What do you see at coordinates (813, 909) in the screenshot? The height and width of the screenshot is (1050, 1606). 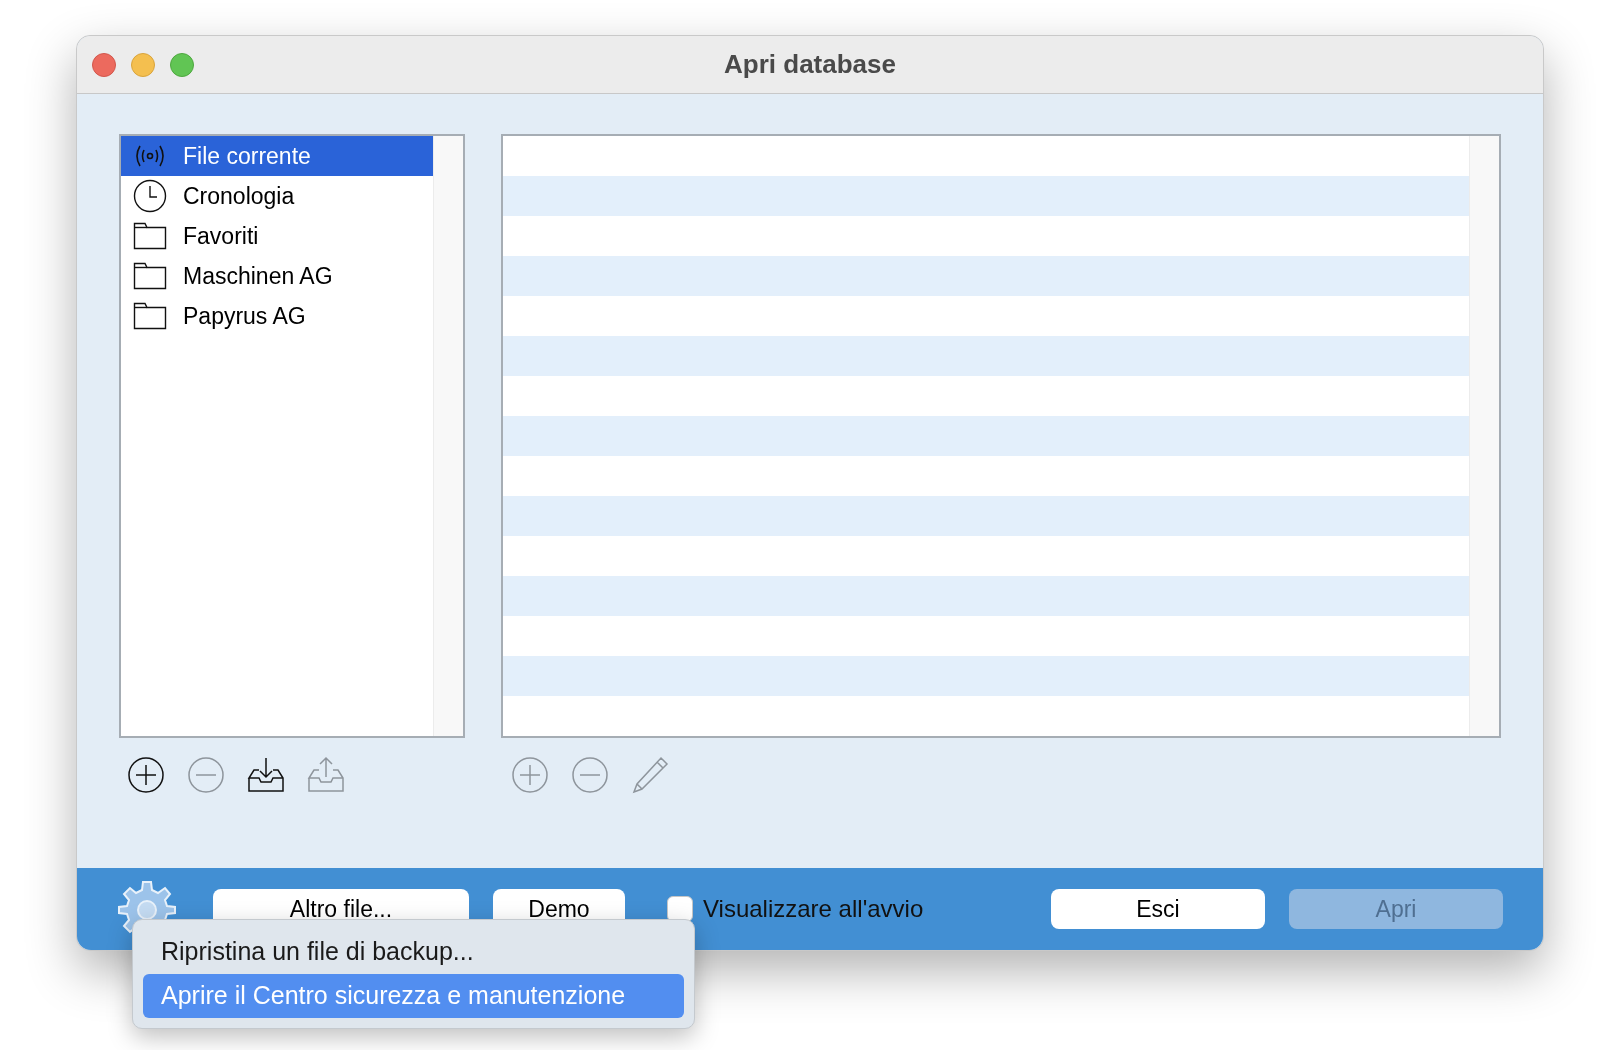 I see `checkbox-label: Visualizzare all'avvio` at bounding box center [813, 909].